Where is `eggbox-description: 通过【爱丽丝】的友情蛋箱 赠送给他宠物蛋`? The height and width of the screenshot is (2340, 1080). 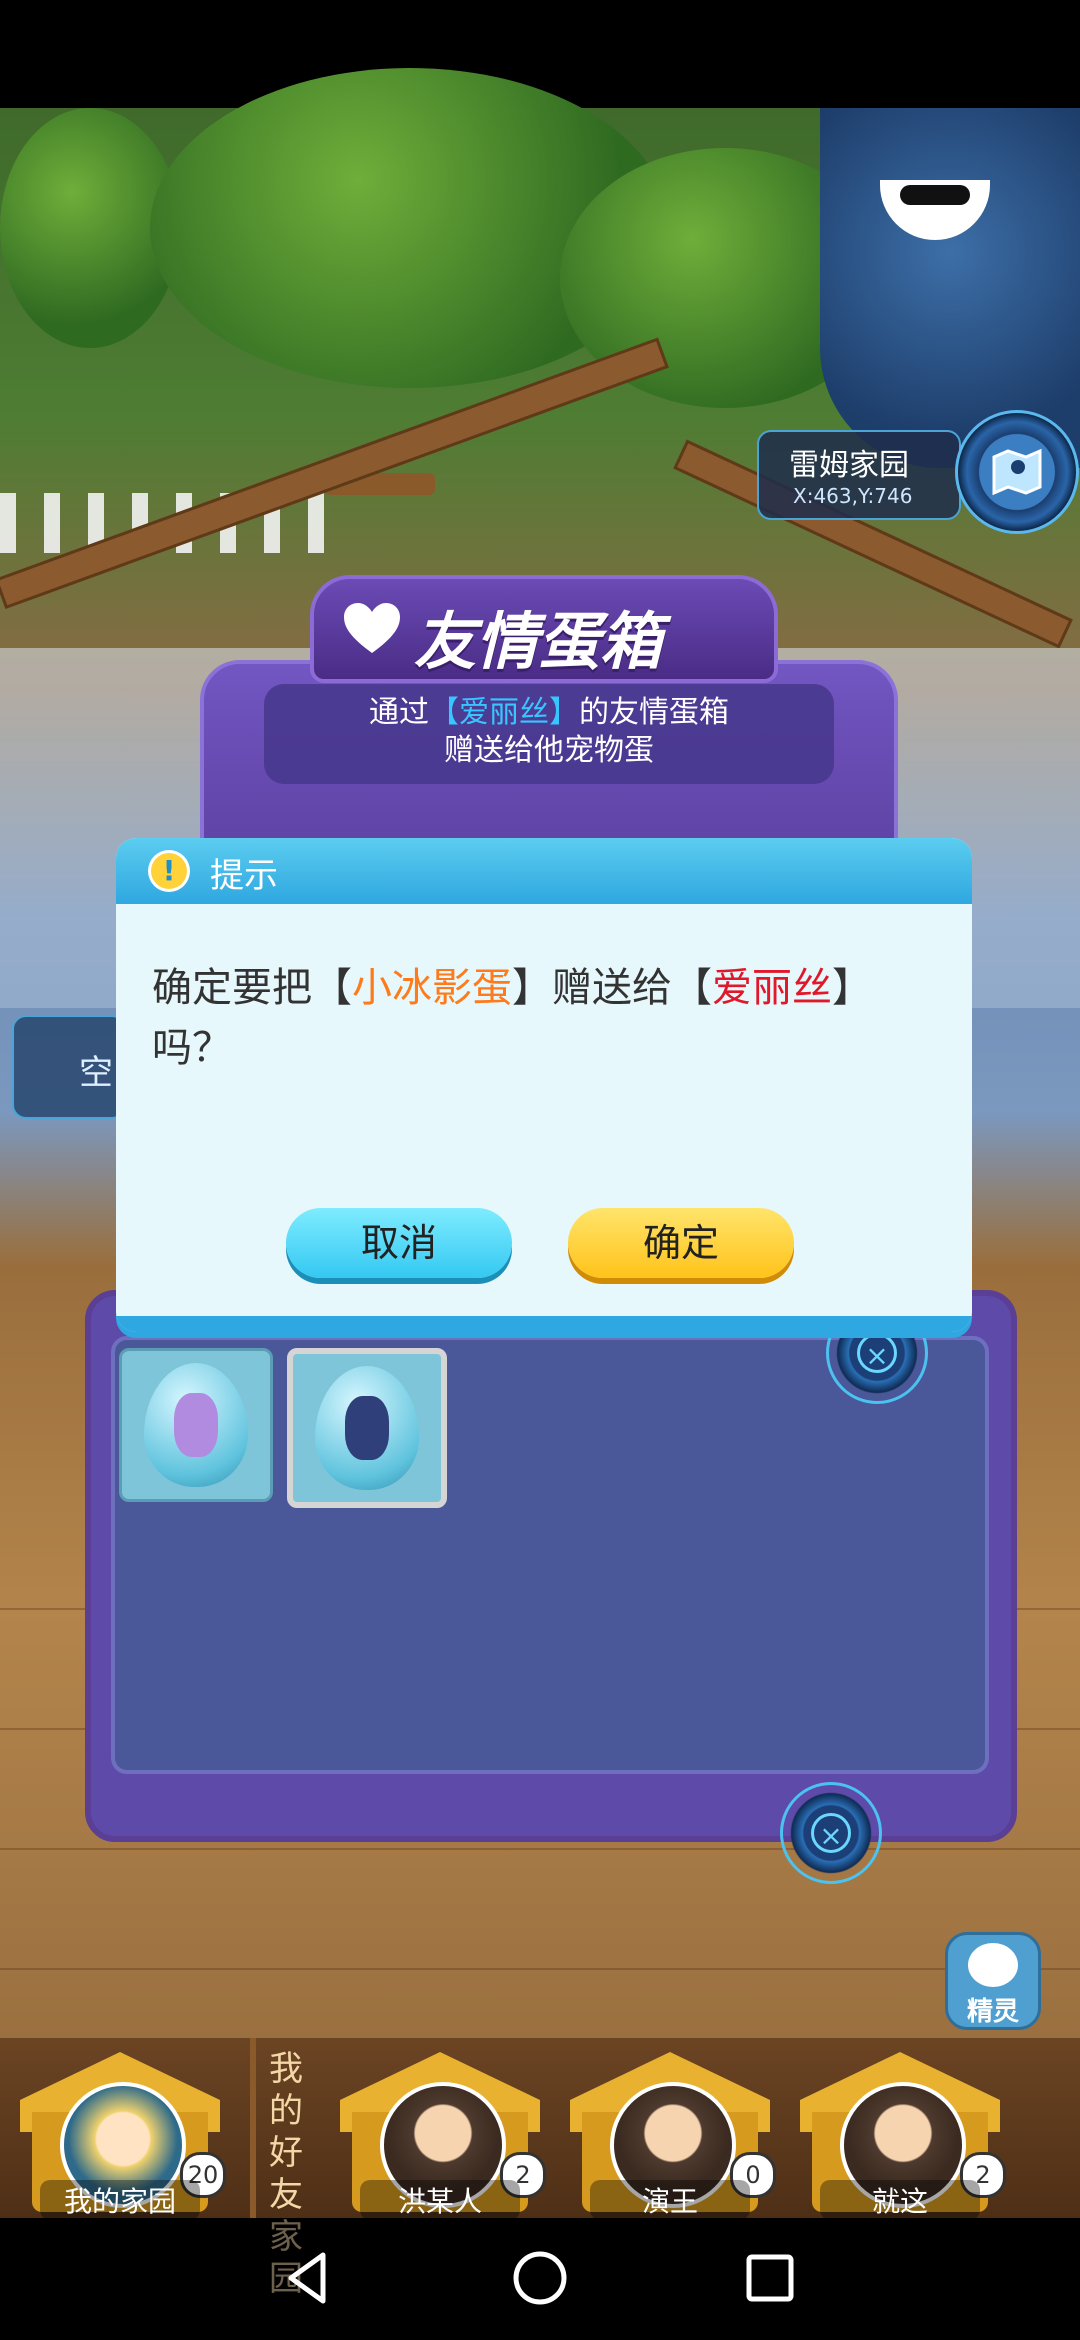 eggbox-description: 通过【爱丽丝】的友情蛋箱 赠送给他宠物蛋 is located at coordinates (549, 734).